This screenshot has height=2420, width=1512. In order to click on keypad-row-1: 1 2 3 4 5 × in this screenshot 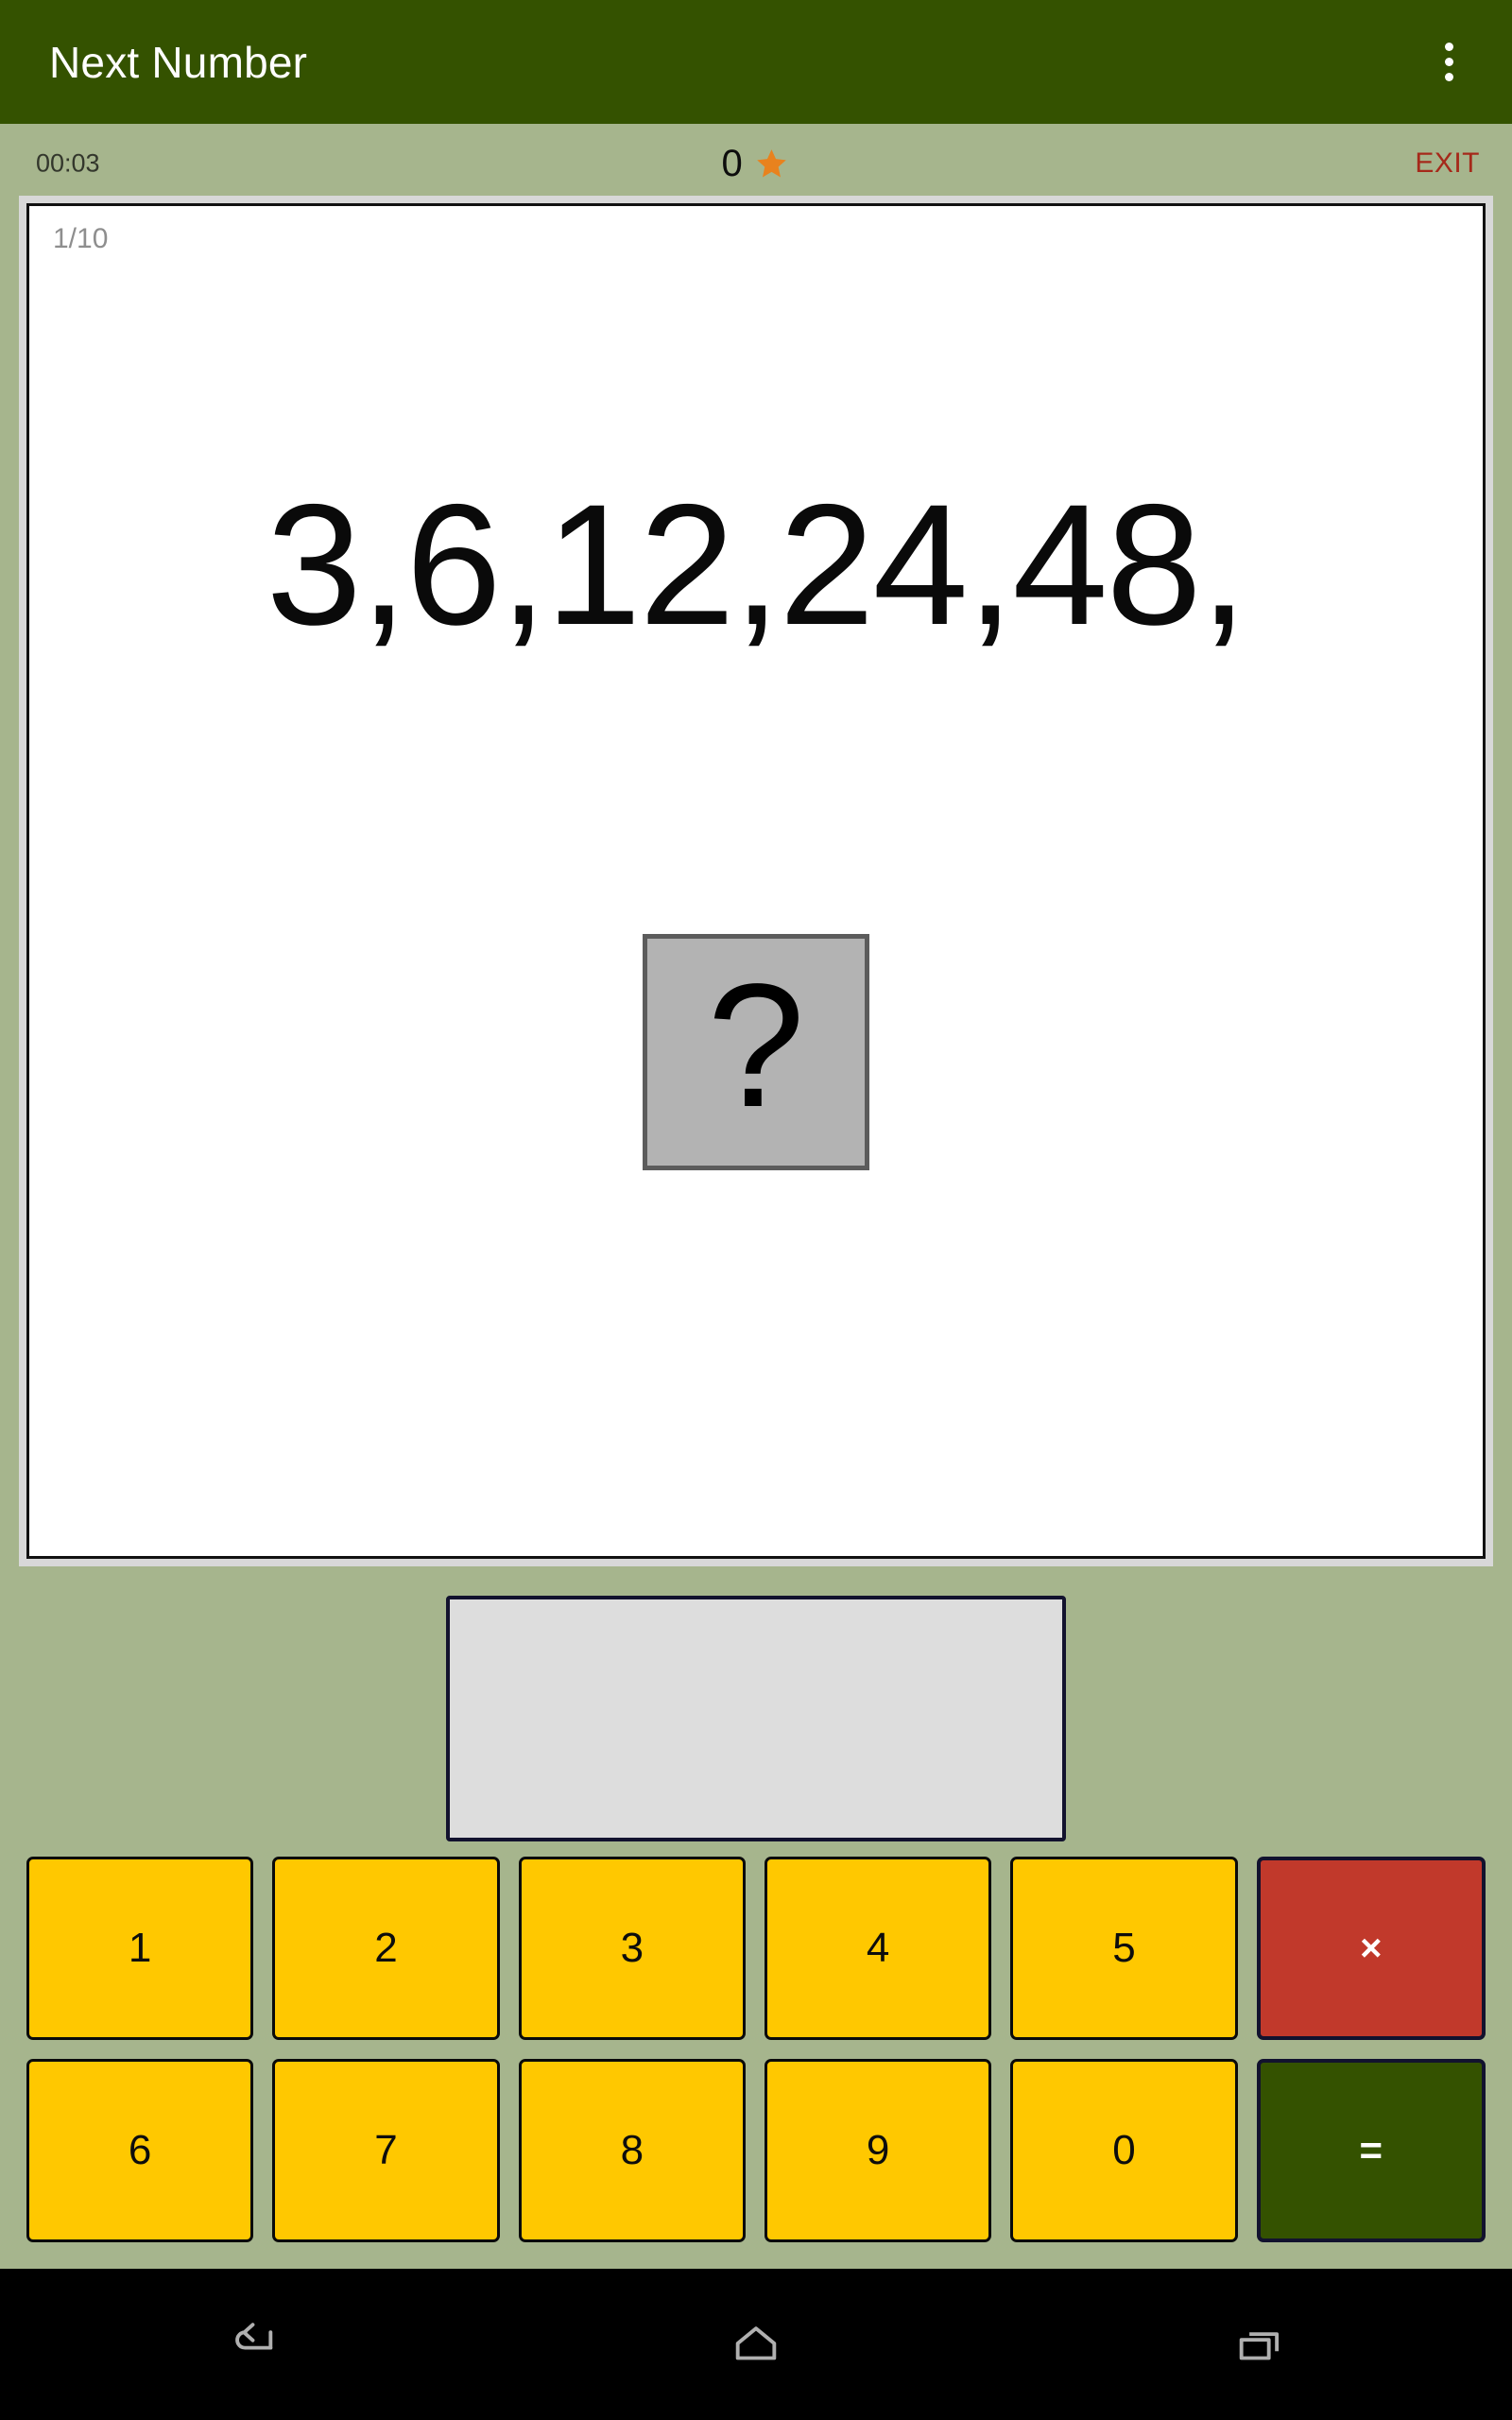, I will do `click(756, 1949)`.